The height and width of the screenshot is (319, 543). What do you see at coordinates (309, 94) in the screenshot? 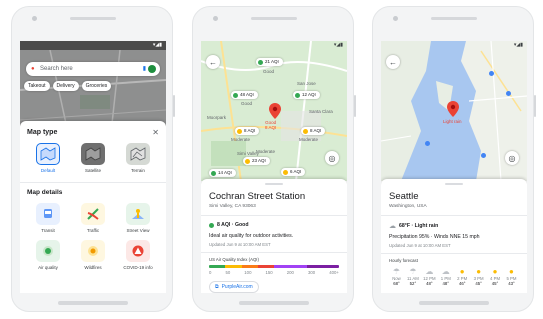
I see `aqi-pill-label: 12 AQI` at bounding box center [309, 94].